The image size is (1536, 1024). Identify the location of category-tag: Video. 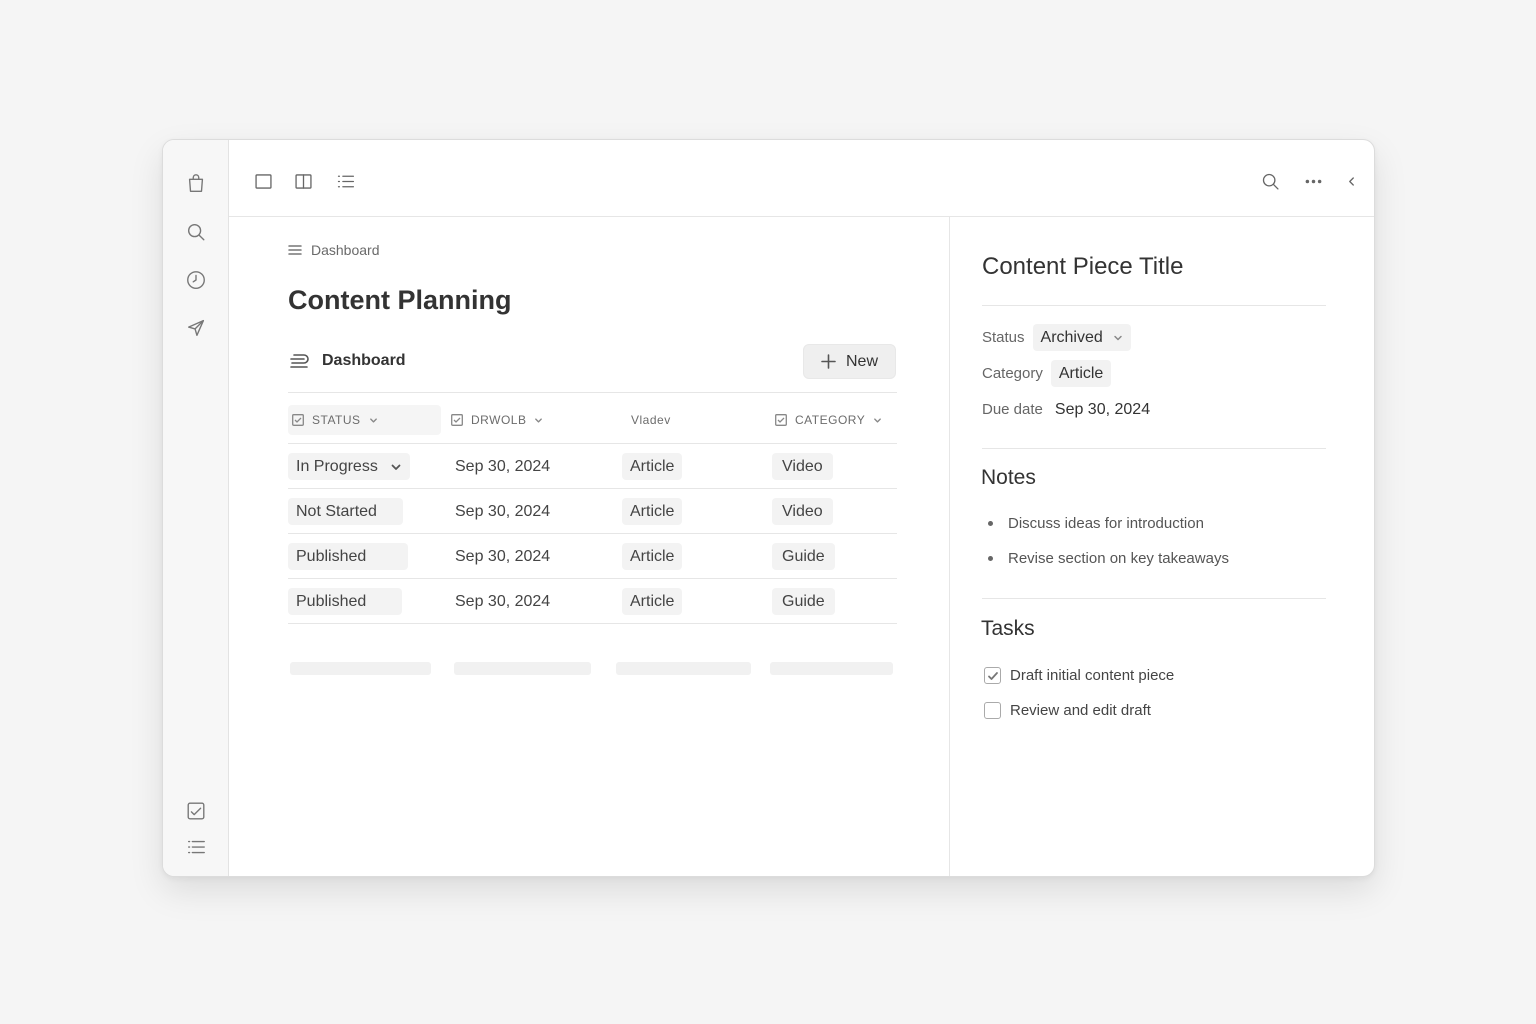
(802, 511).